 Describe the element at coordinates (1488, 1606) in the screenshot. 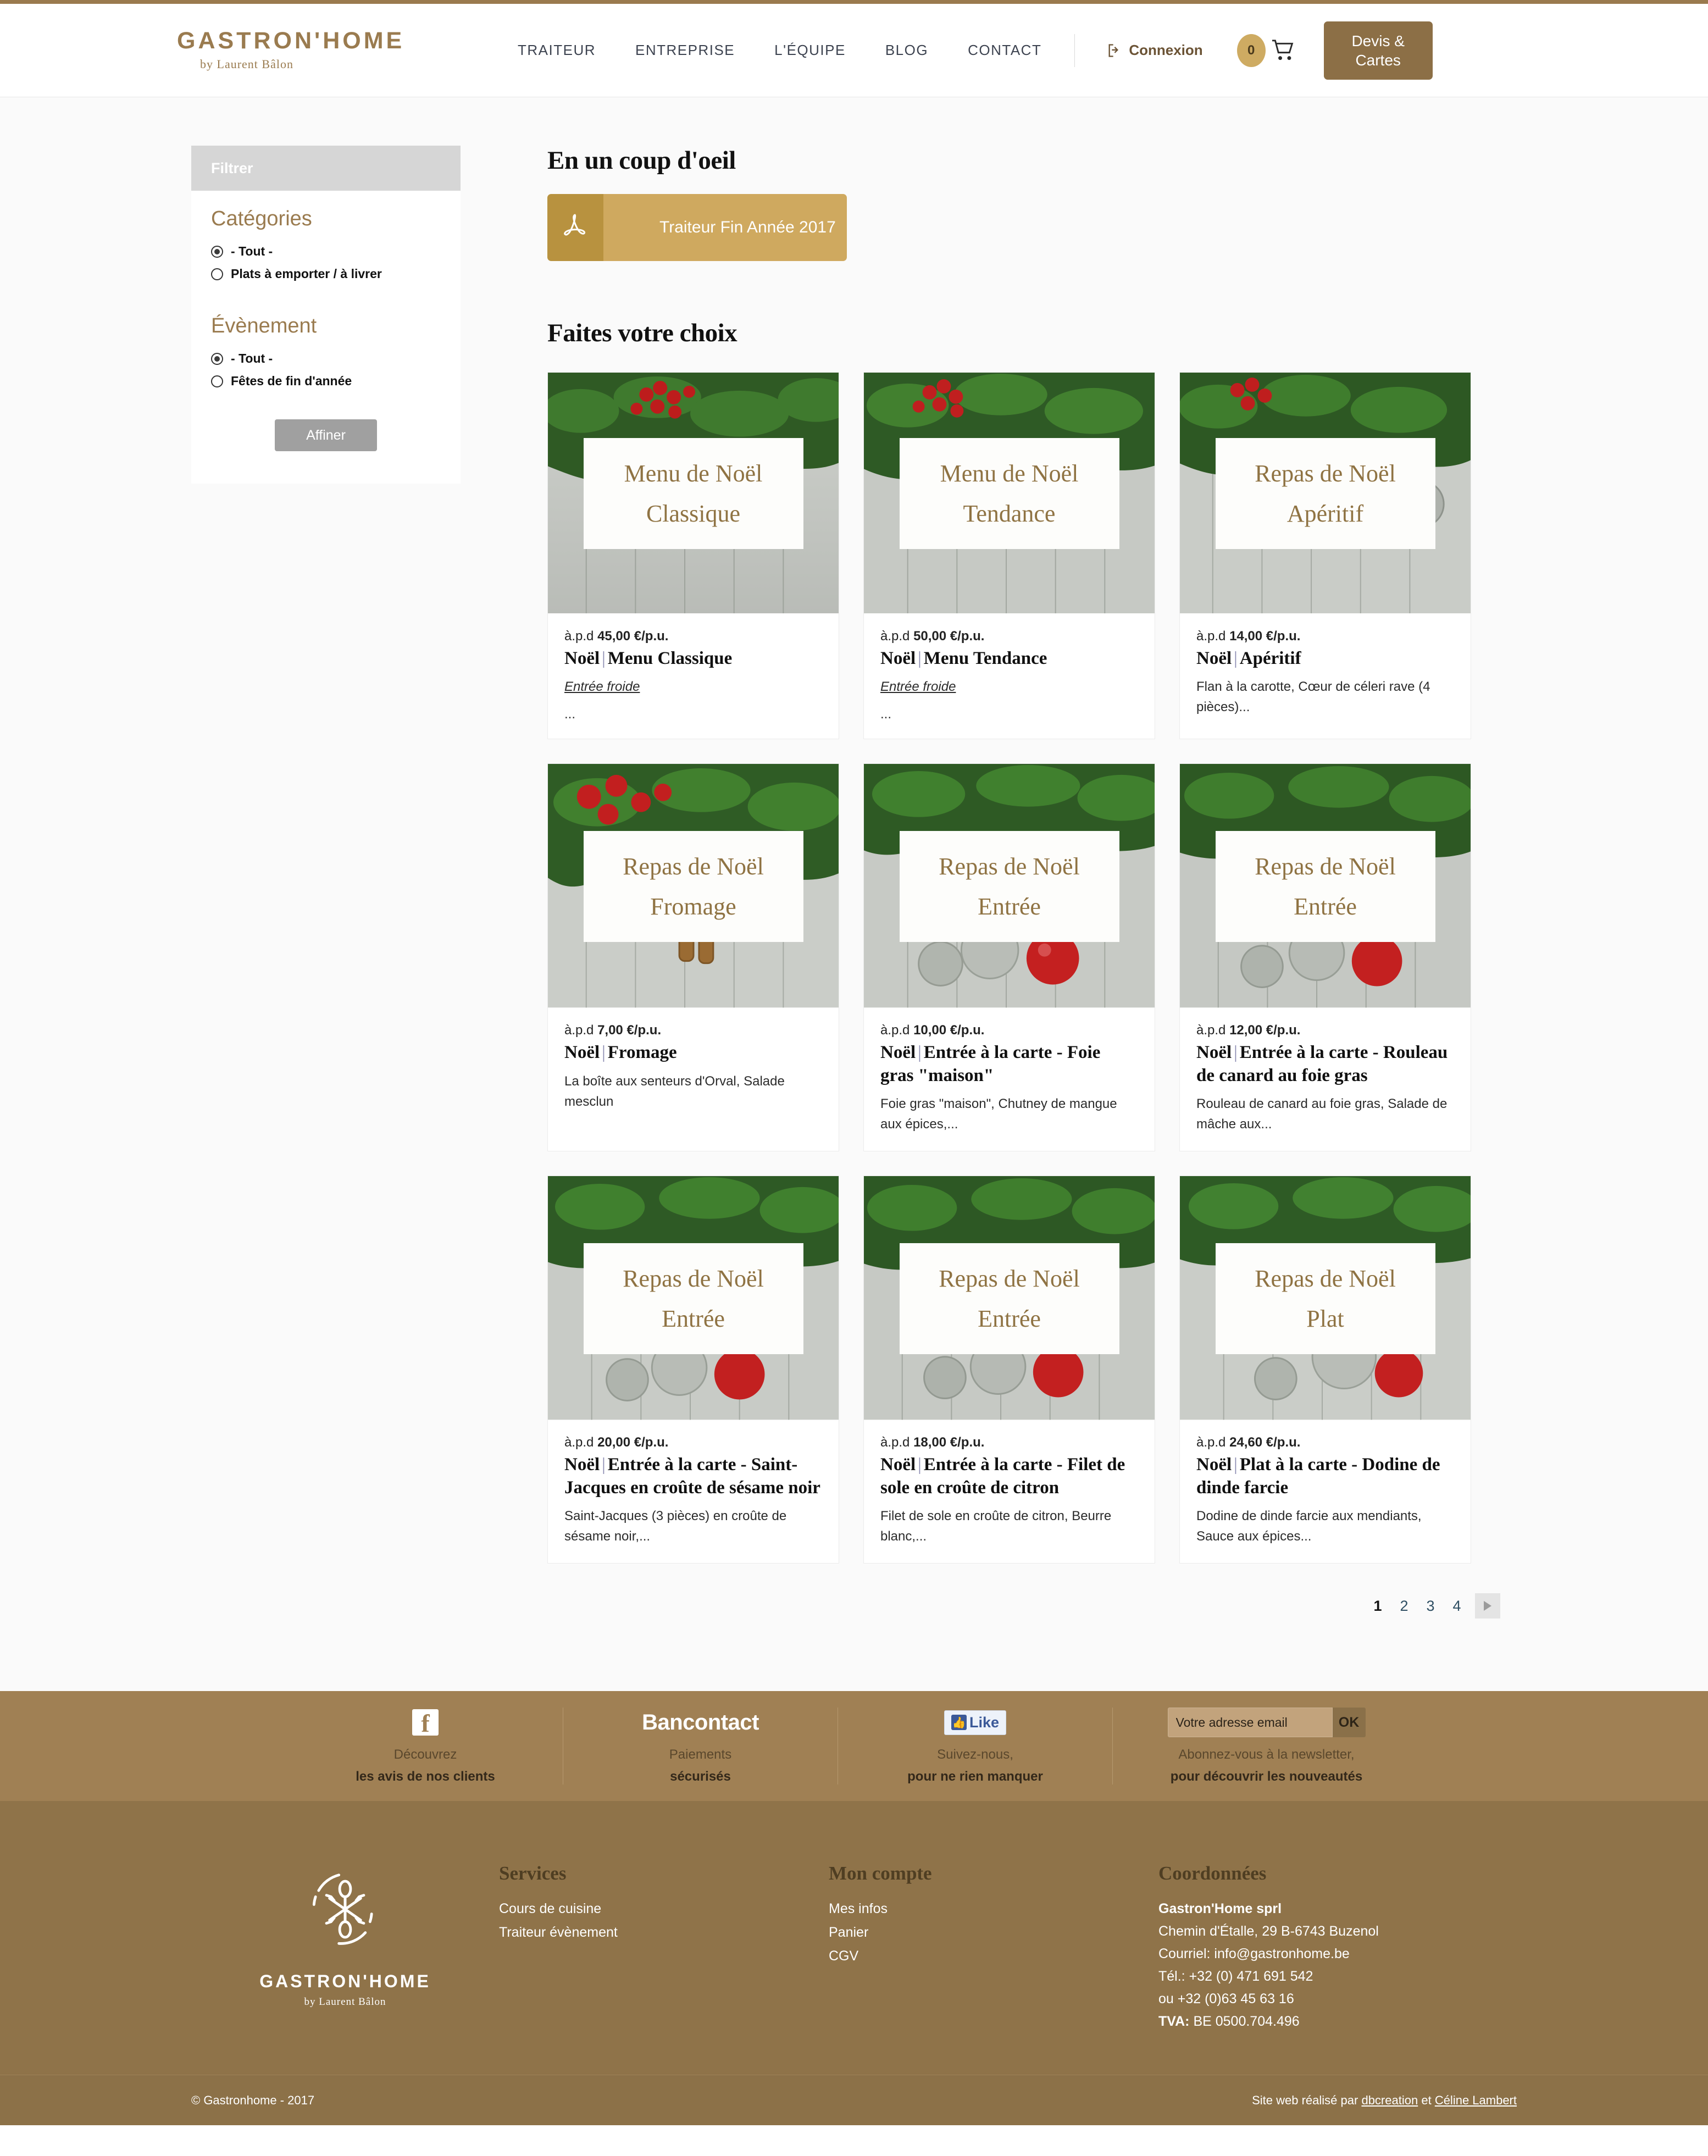

I see `pagination-next-button` at that location.